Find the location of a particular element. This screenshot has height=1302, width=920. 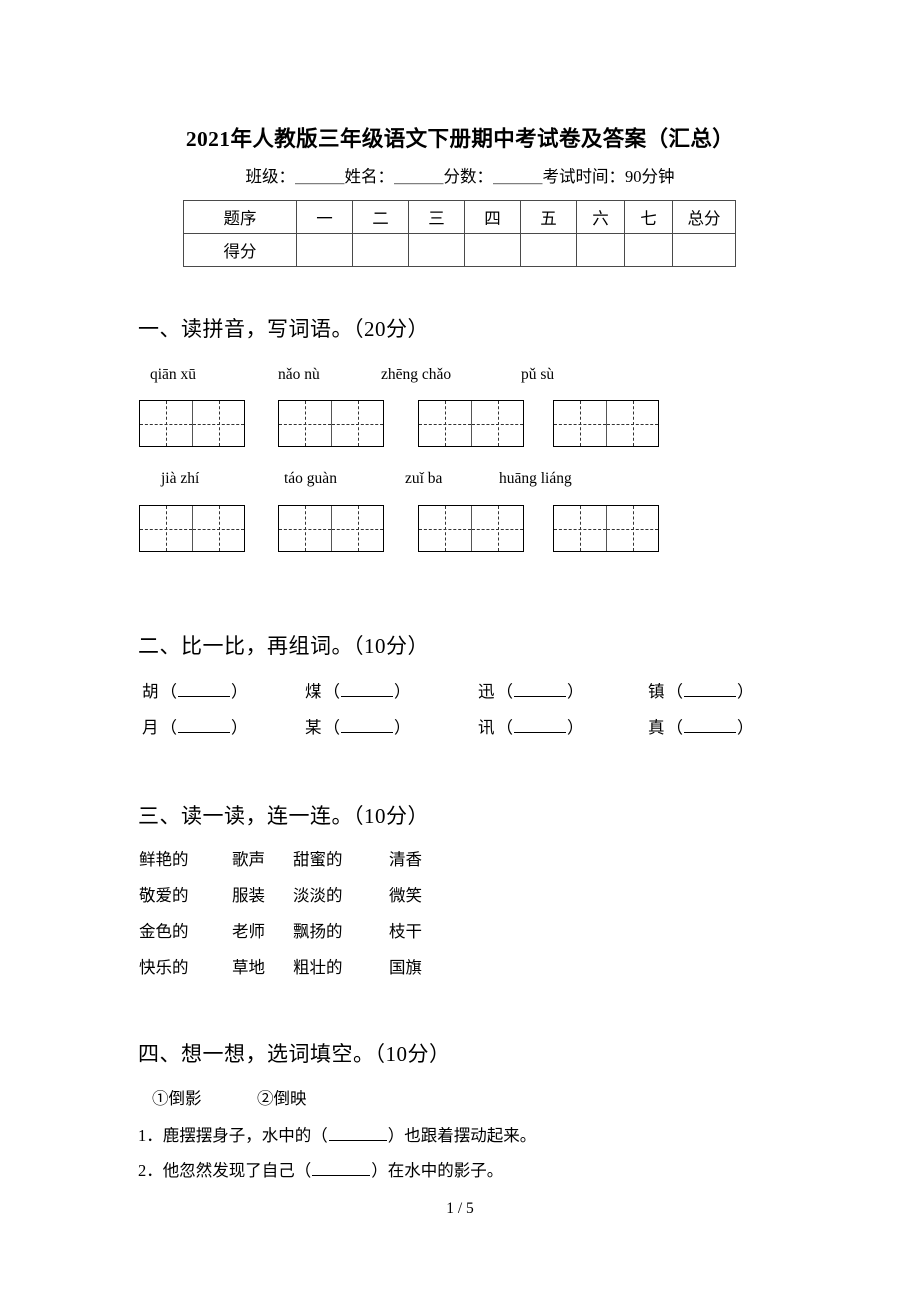

match-word: 老师 is located at coordinates (248, 930).